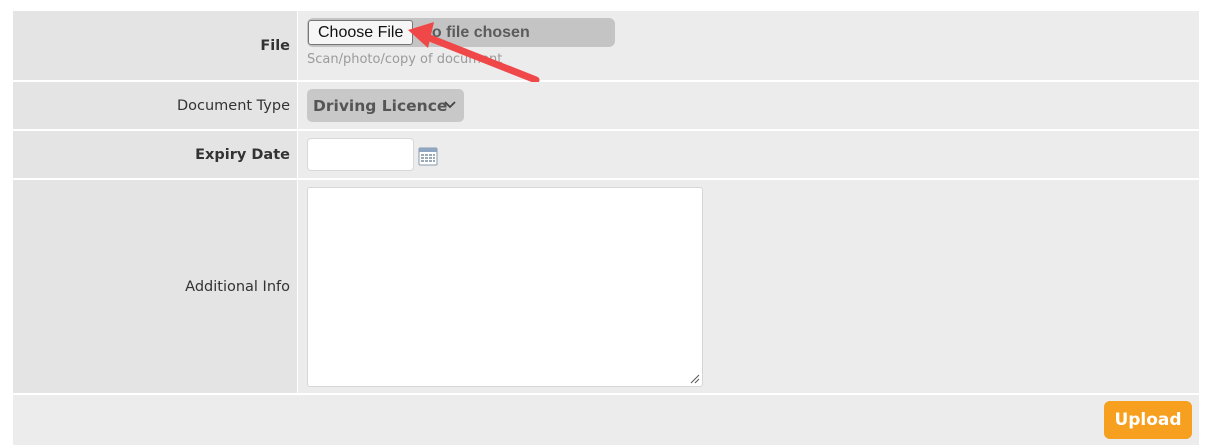  What do you see at coordinates (748, 154) in the screenshot?
I see `expiry-date-field-cell` at bounding box center [748, 154].